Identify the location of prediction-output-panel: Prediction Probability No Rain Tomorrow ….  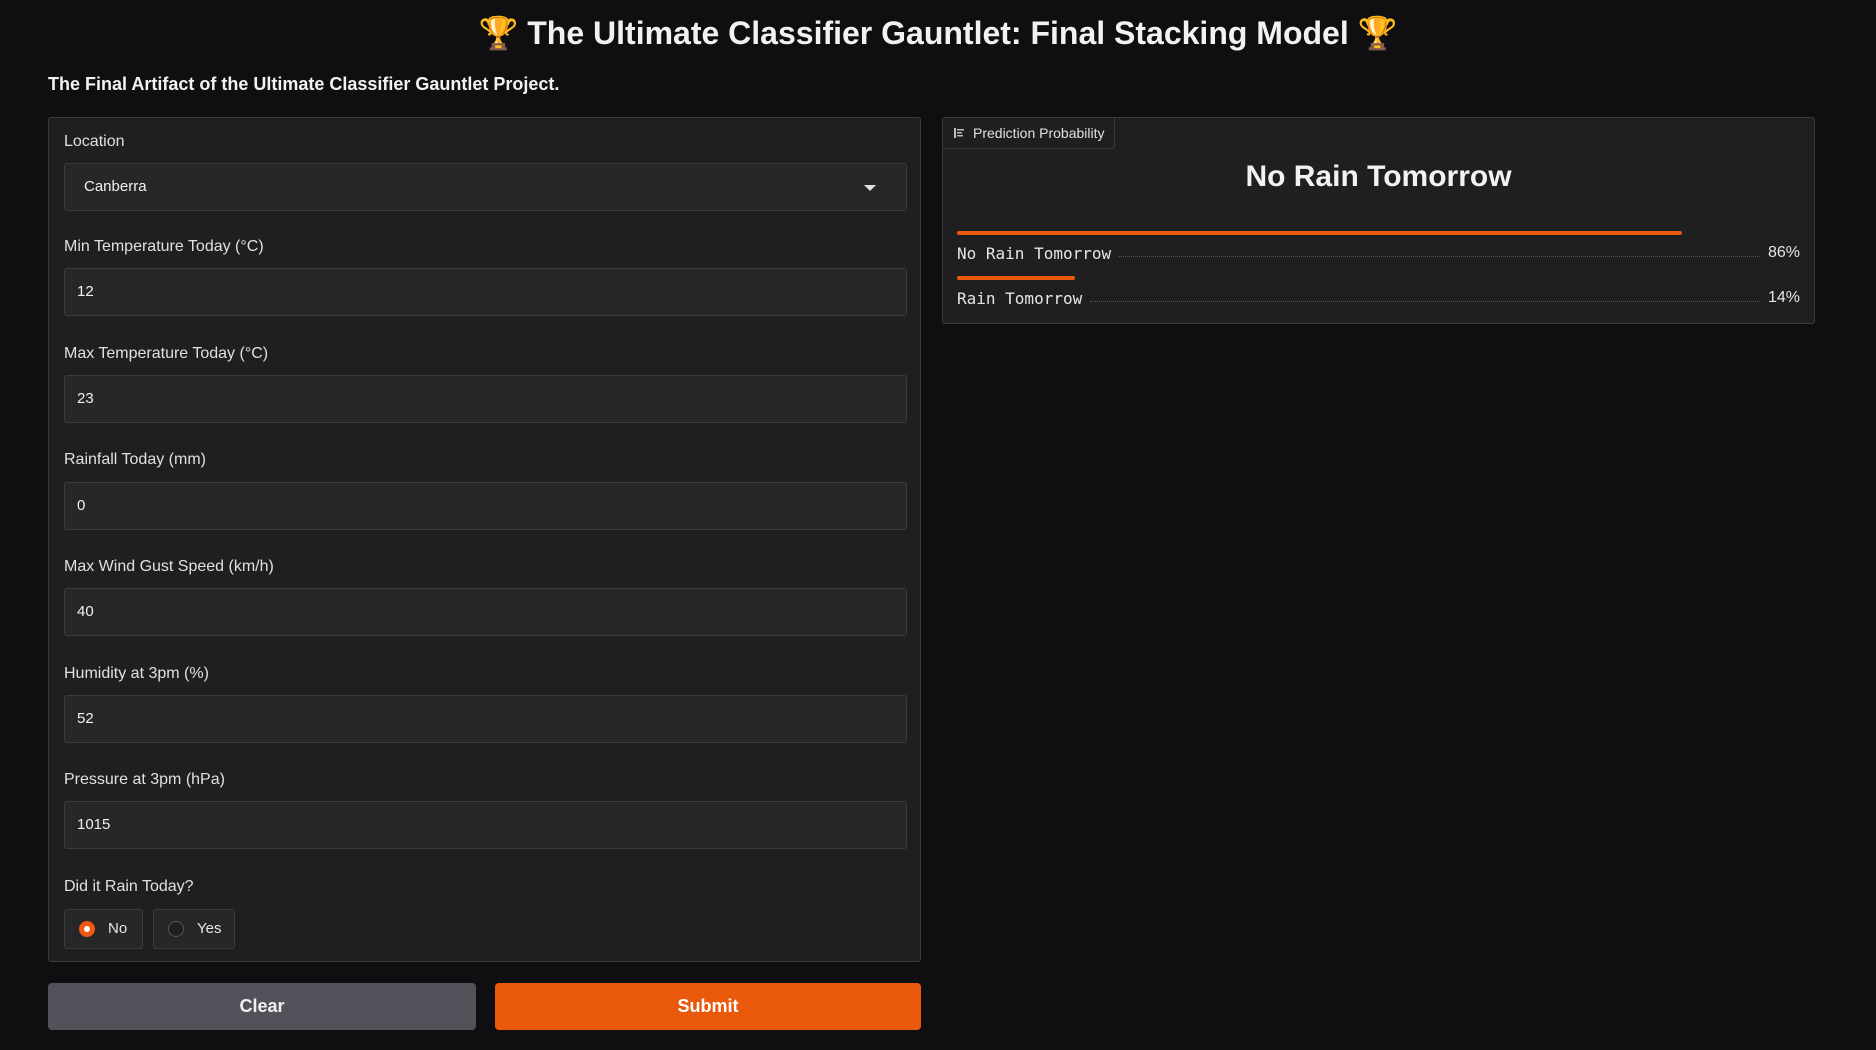
(1378, 220).